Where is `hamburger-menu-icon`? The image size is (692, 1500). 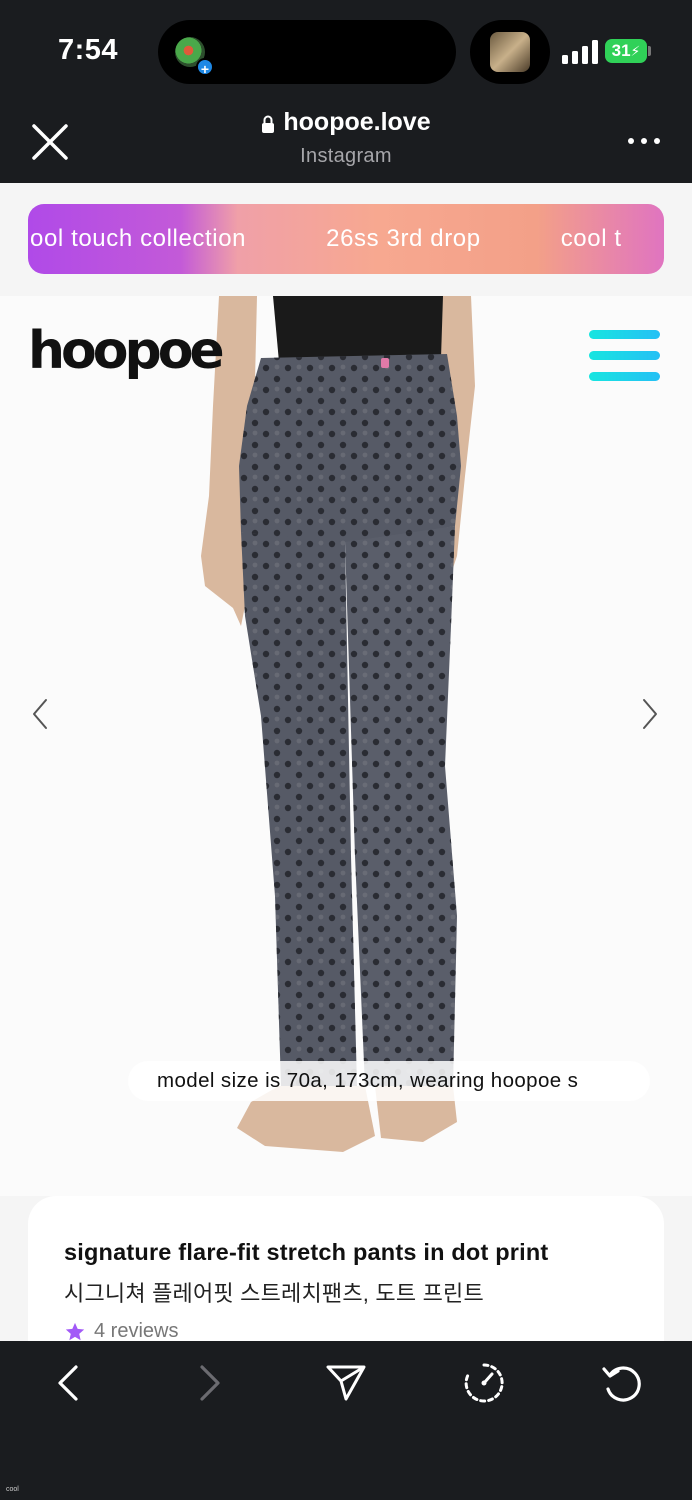
hamburger-menu-icon is located at coordinates (624, 356).